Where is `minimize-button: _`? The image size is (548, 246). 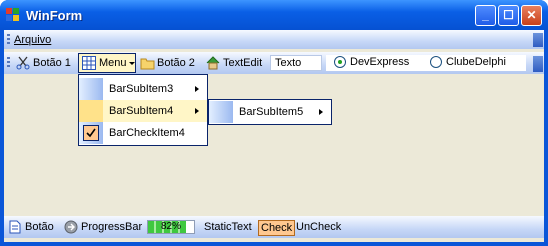
minimize-button: _ is located at coordinates (485, 15).